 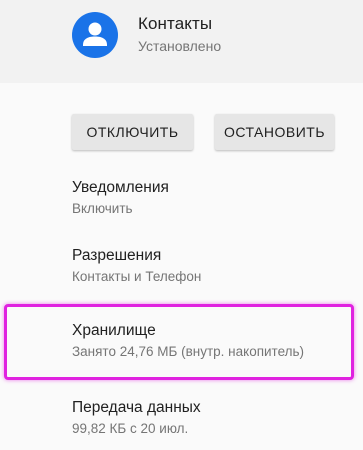 I want to click on app-name: Контакты, so click(x=175, y=23).